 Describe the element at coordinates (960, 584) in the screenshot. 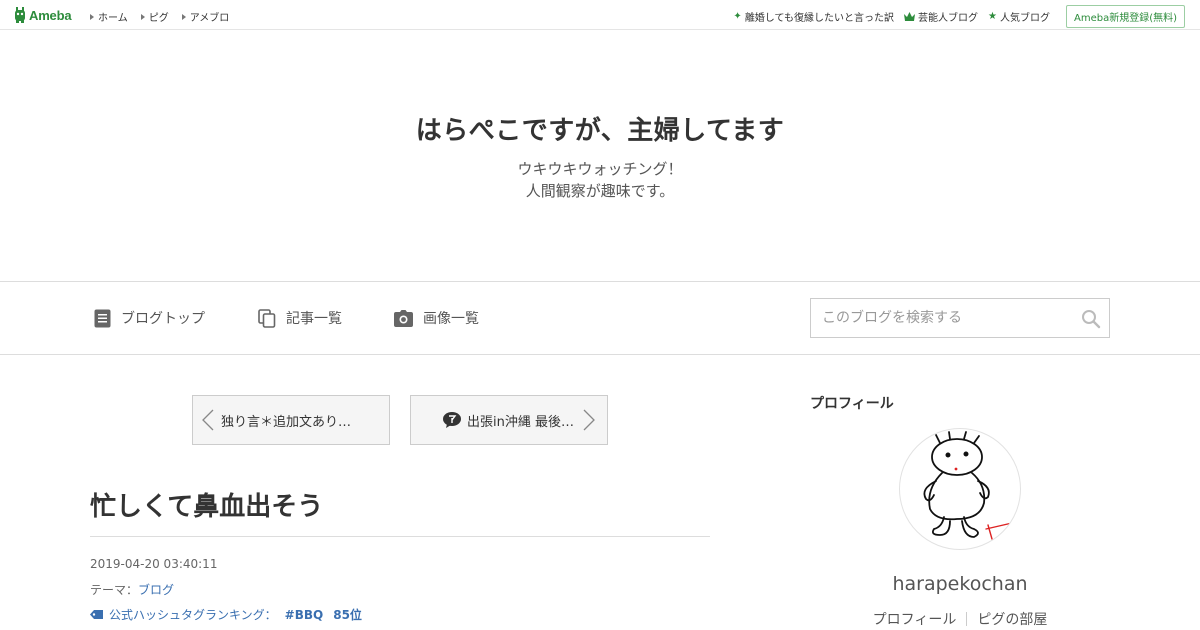

I see `profile-username: harapekochan` at that location.